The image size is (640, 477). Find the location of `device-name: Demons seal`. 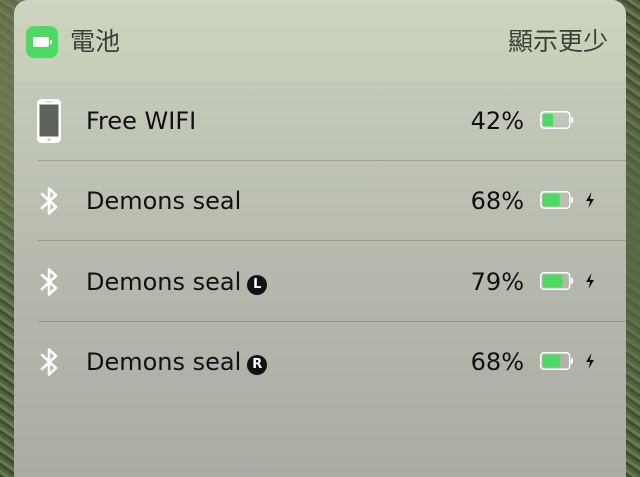

device-name: Demons seal is located at coordinates (163, 201).